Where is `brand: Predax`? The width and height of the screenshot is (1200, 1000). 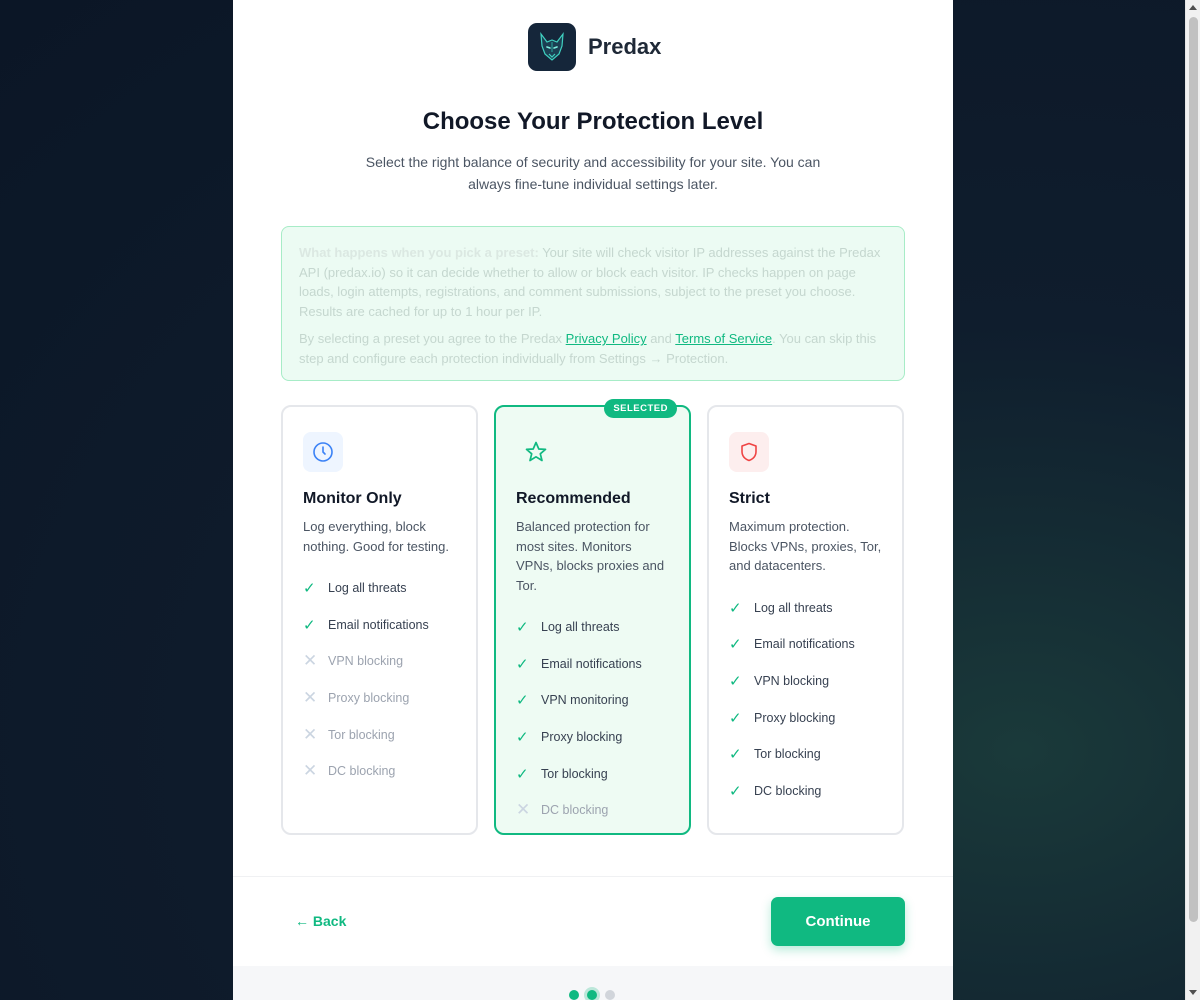 brand: Predax is located at coordinates (594, 47).